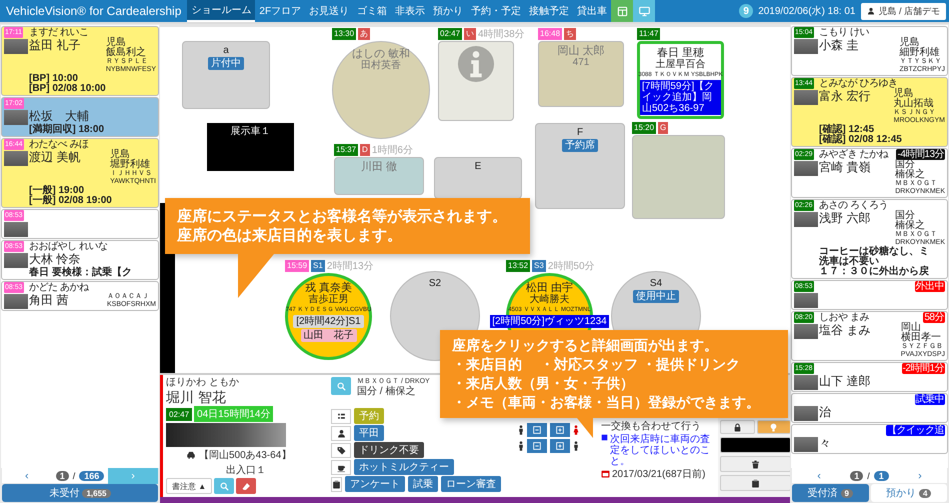 The width and height of the screenshot is (949, 503). I want to click on seat-text: 戎 真奈美, so click(328, 288).